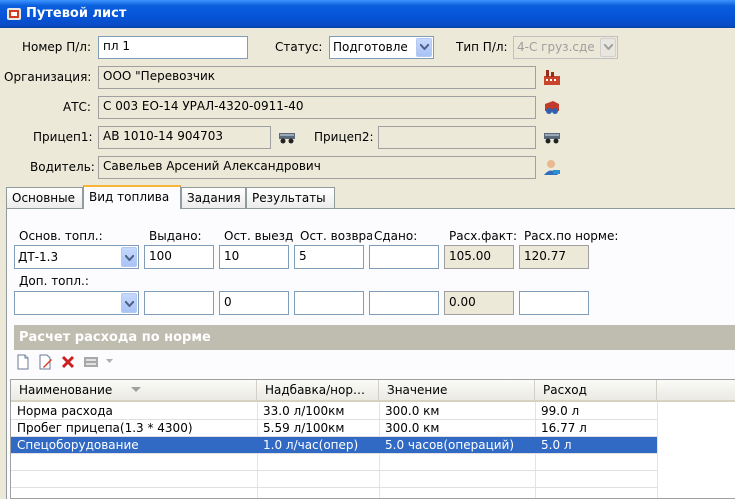  I want to click on type-value: 4-С груз.сде, so click(556, 47).